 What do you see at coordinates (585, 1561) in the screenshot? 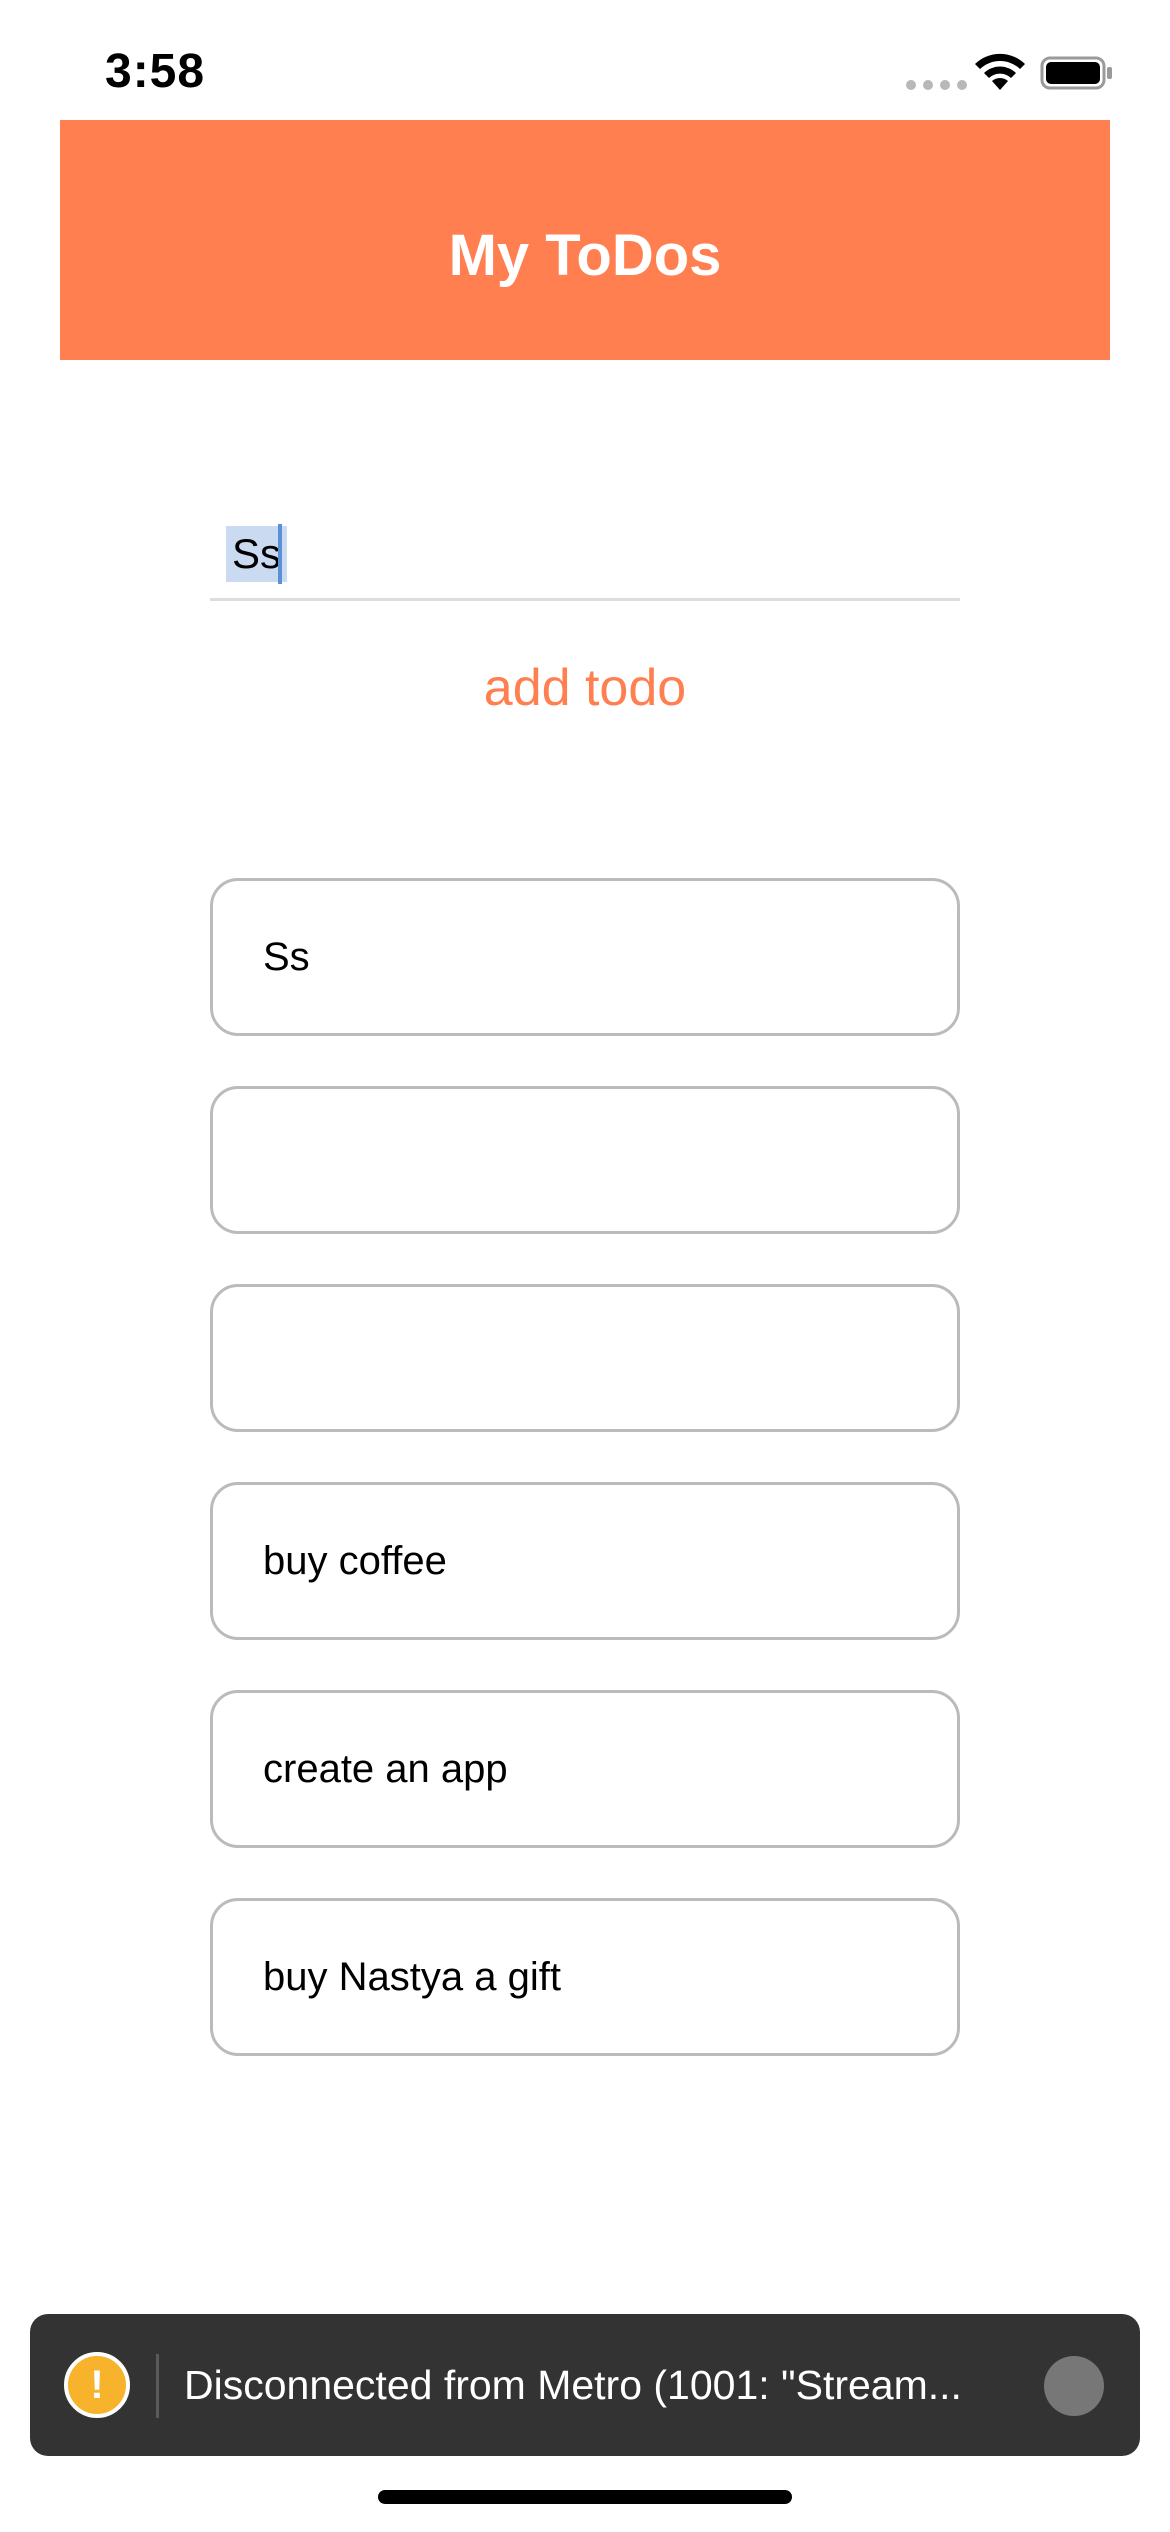
I see `todo-item: buy coffee` at bounding box center [585, 1561].